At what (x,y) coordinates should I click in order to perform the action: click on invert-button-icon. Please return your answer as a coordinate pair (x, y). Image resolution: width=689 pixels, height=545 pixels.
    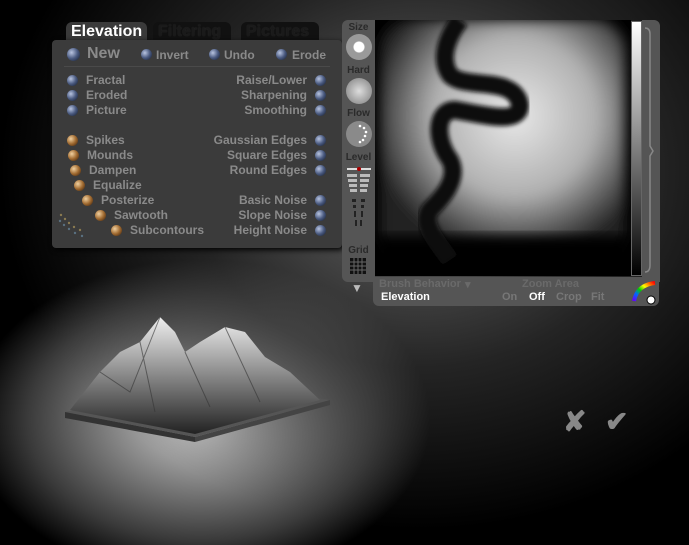
    Looking at the image, I should click on (146, 54).